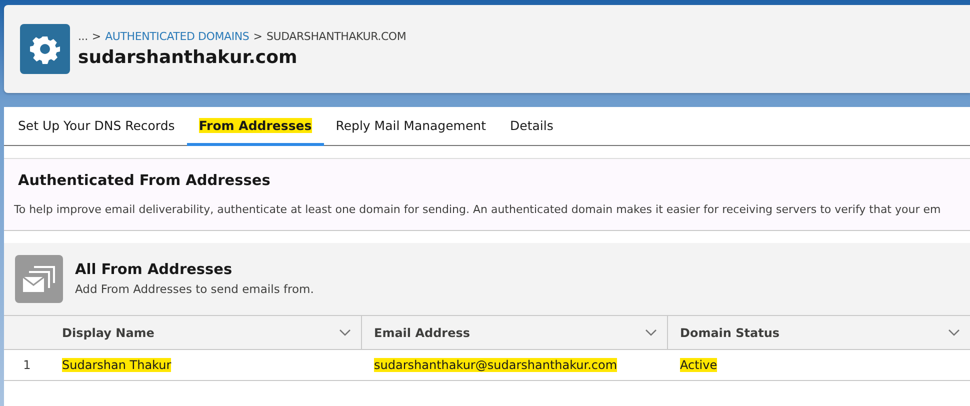 The height and width of the screenshot is (406, 970). What do you see at coordinates (515, 332) in the screenshot?
I see `column-header: Email Address` at bounding box center [515, 332].